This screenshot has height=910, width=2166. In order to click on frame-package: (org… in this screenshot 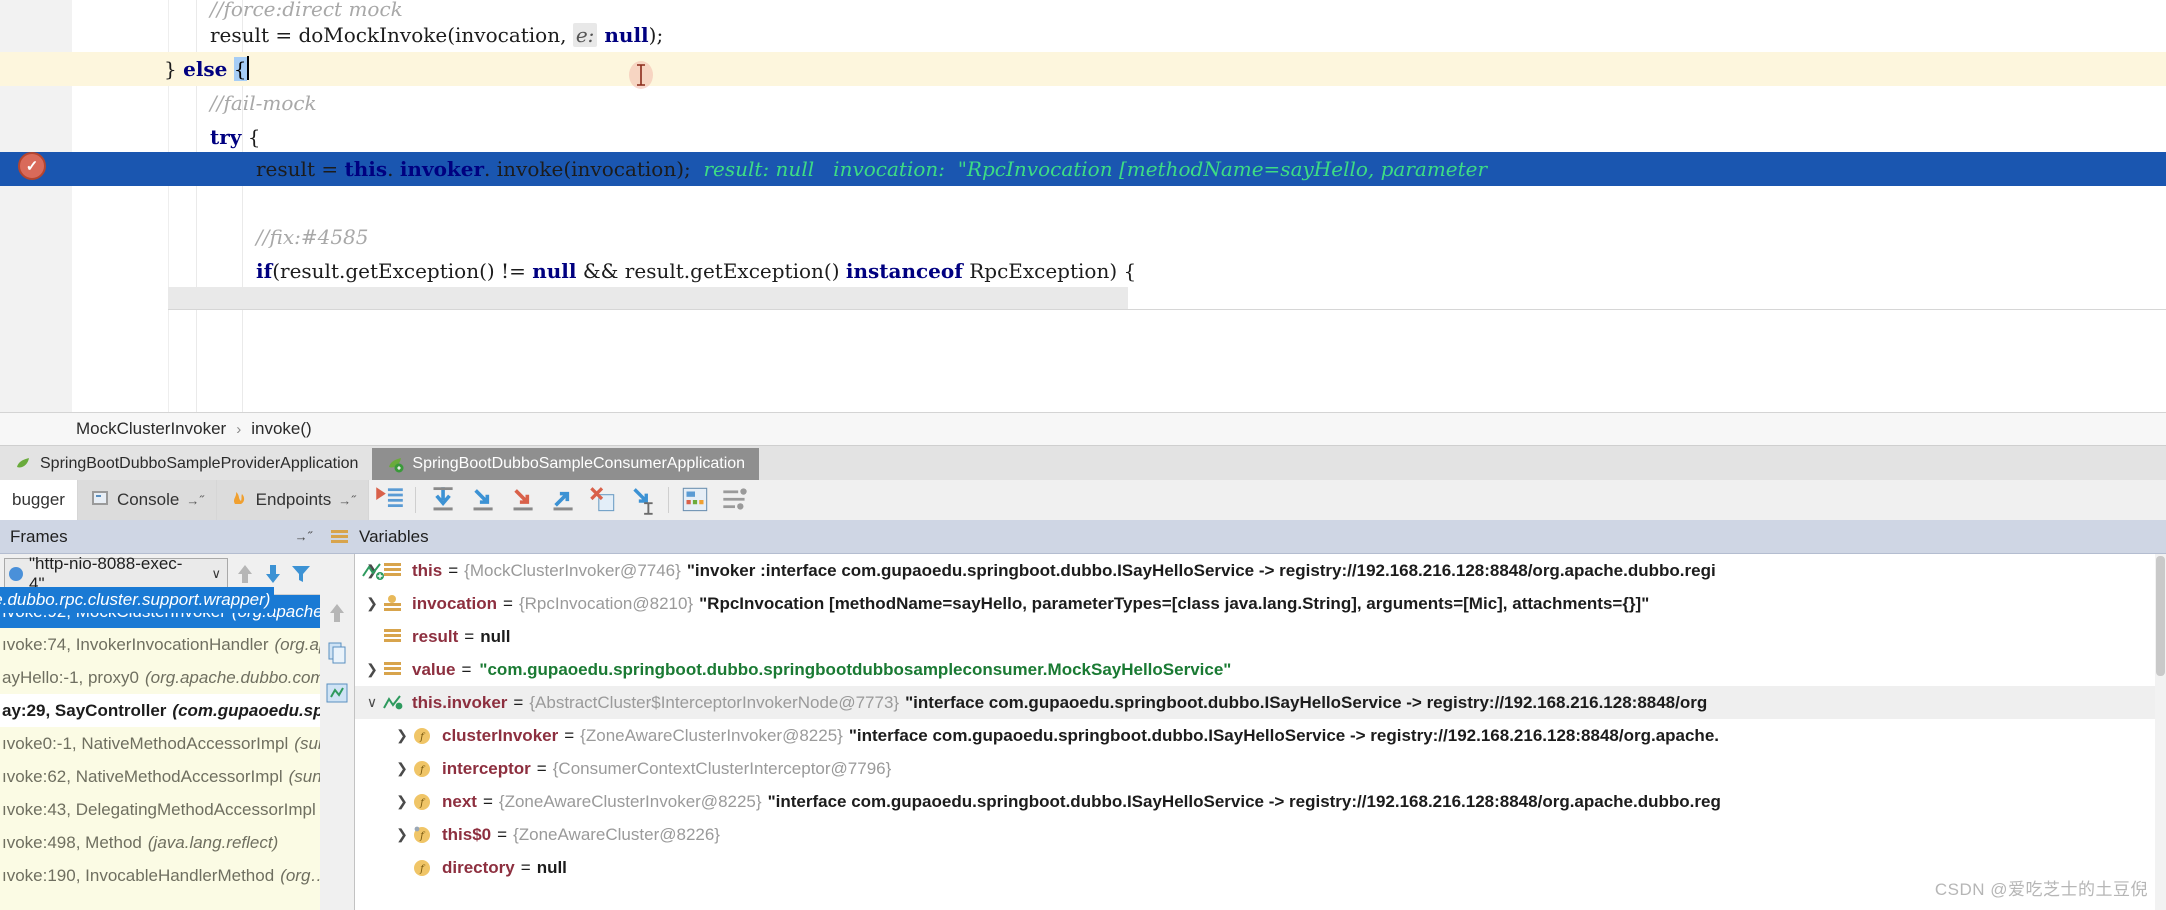, I will do `click(300, 875)`.